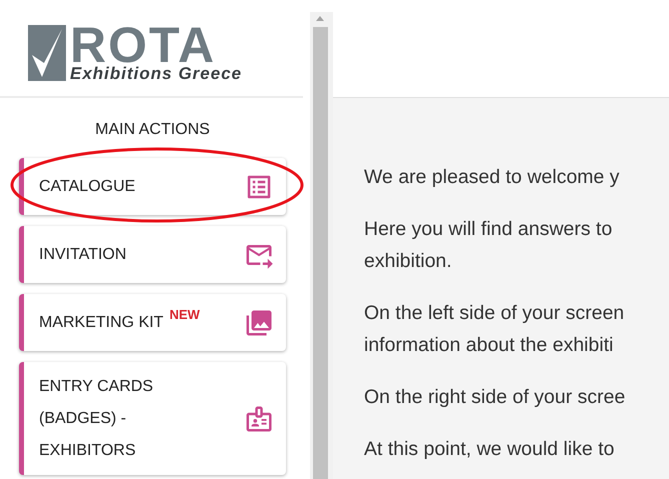 The width and height of the screenshot is (669, 479). Describe the element at coordinates (96, 418) in the screenshot. I see `card-label: ENTRY CARDS (BADGES) - EXHIBITORS` at that location.